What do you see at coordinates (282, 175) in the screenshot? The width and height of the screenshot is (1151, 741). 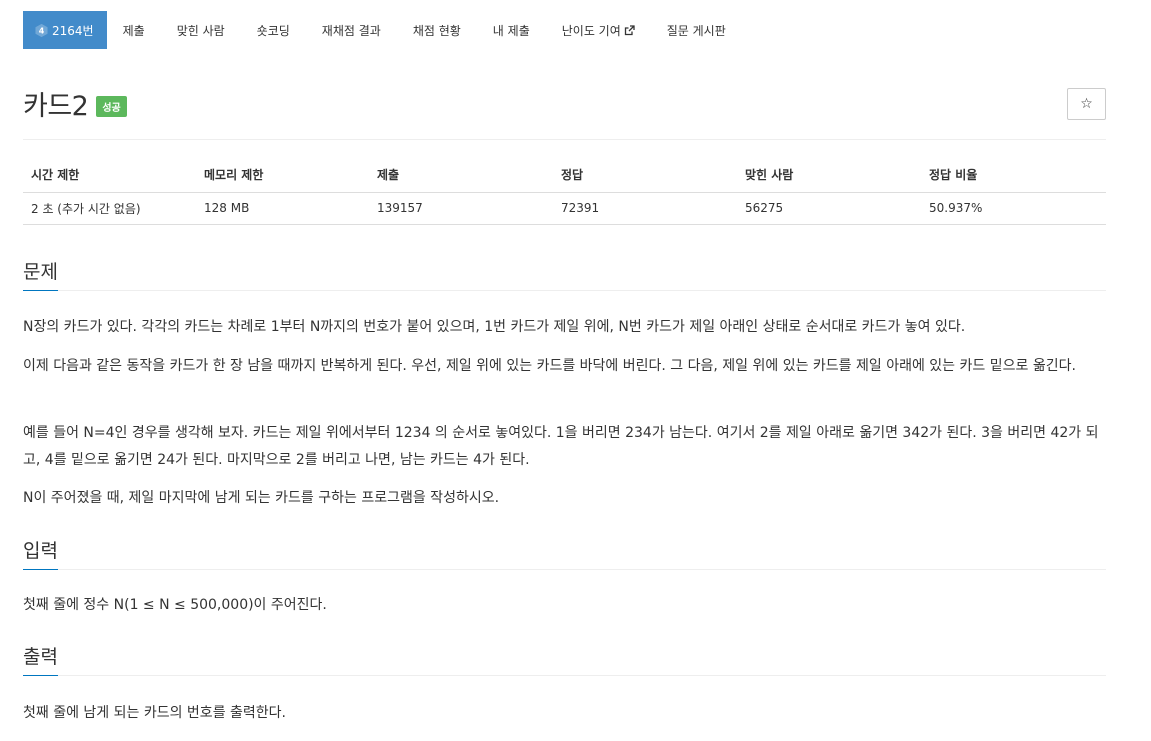 I see `header-memory-limit: 메모리 제한` at bounding box center [282, 175].